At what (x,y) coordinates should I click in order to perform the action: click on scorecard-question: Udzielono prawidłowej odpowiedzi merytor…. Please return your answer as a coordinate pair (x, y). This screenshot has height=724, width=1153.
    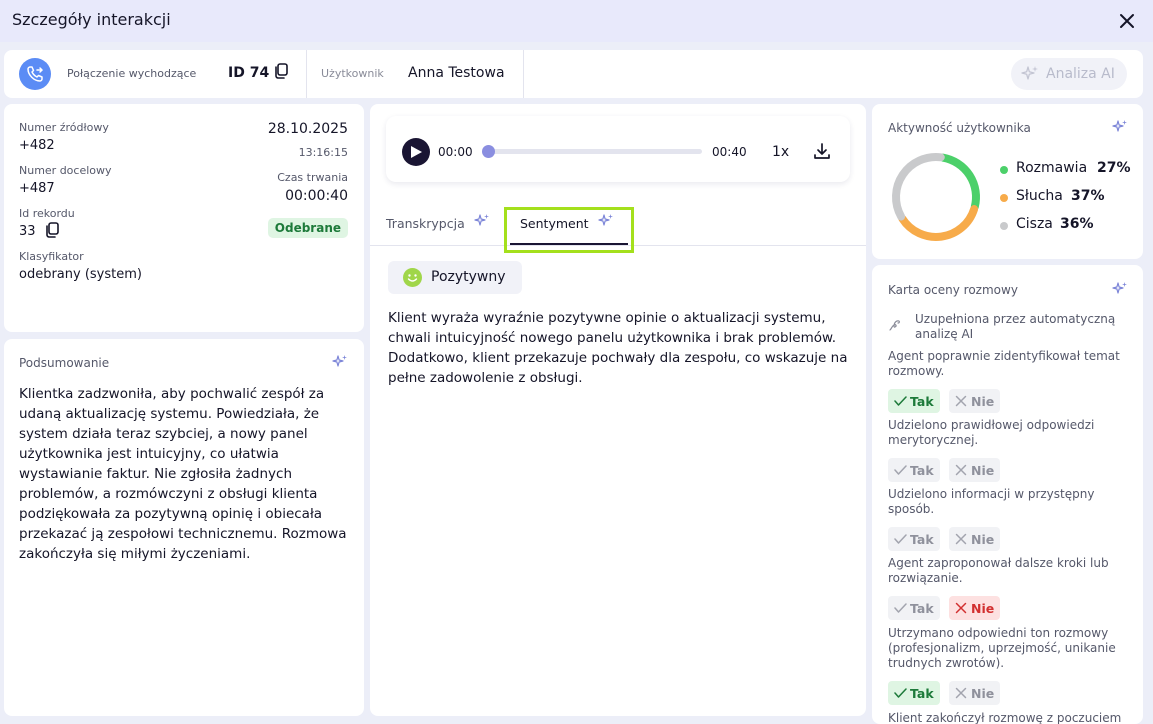
    Looking at the image, I should click on (991, 432).